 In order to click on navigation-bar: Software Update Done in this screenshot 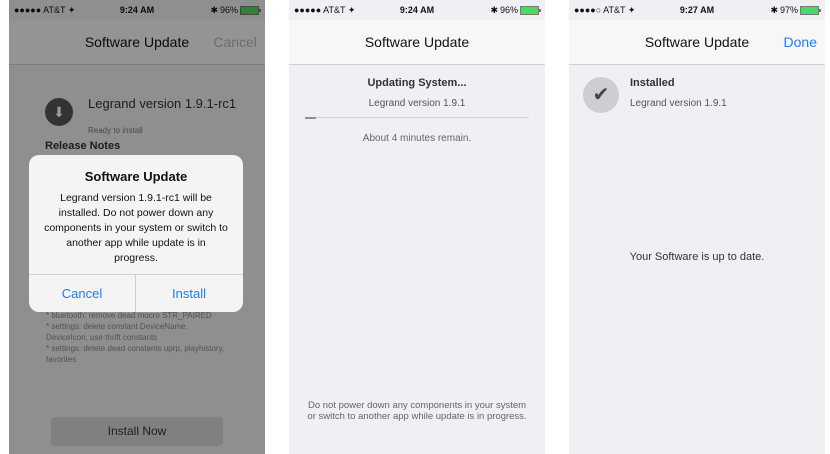, I will do `click(697, 42)`.